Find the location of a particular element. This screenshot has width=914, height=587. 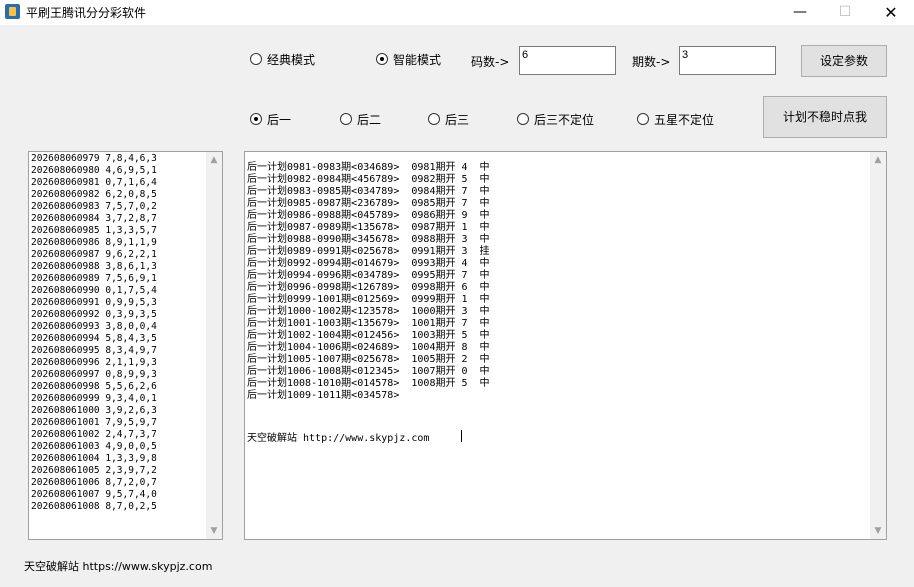

maximize-button: ☐ is located at coordinates (845, 12).